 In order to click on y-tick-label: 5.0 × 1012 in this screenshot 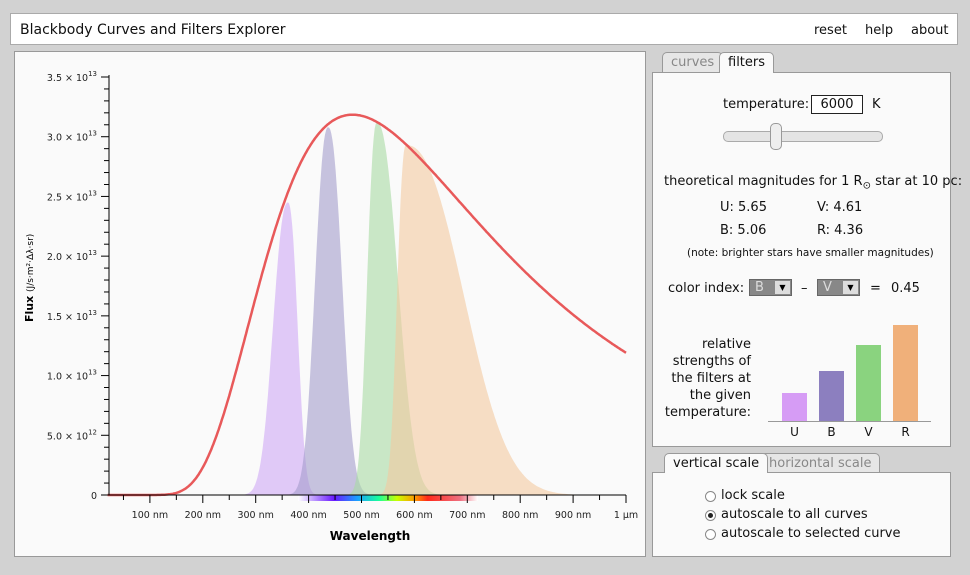, I will do `click(72, 435)`.